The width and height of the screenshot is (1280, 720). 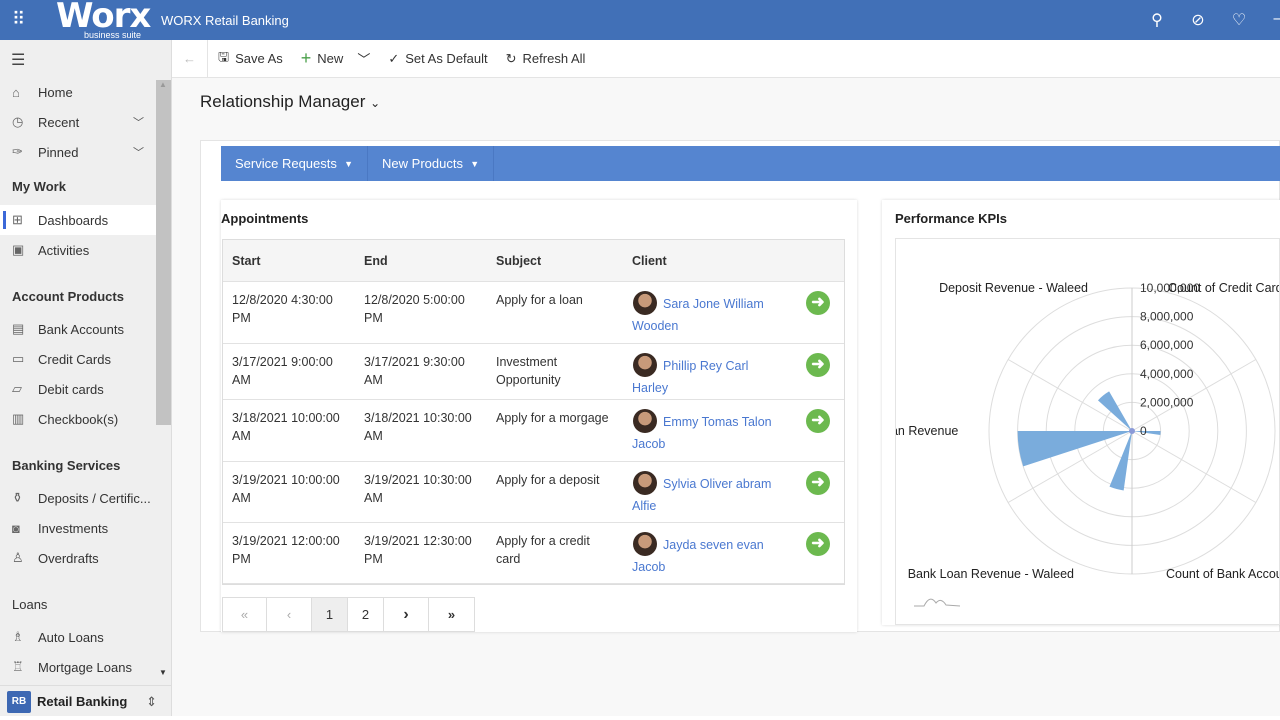 What do you see at coordinates (78, 329) in the screenshot?
I see `sidebar-item-bank-accounts: ▤ Bank Accounts` at bounding box center [78, 329].